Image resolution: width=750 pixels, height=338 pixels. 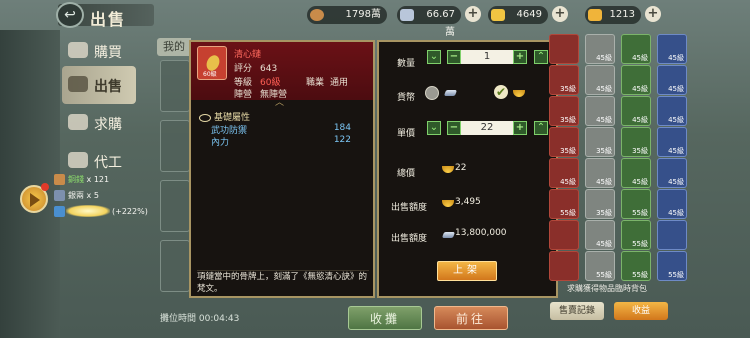 What do you see at coordinates (78, 160) in the screenshot?
I see `craft-icon` at bounding box center [78, 160].